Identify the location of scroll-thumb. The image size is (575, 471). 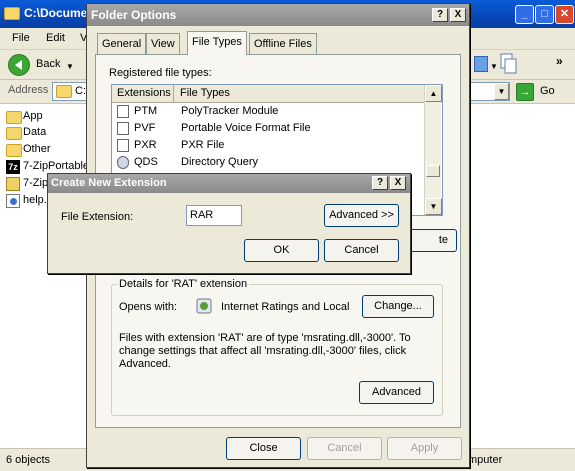
(433, 171).